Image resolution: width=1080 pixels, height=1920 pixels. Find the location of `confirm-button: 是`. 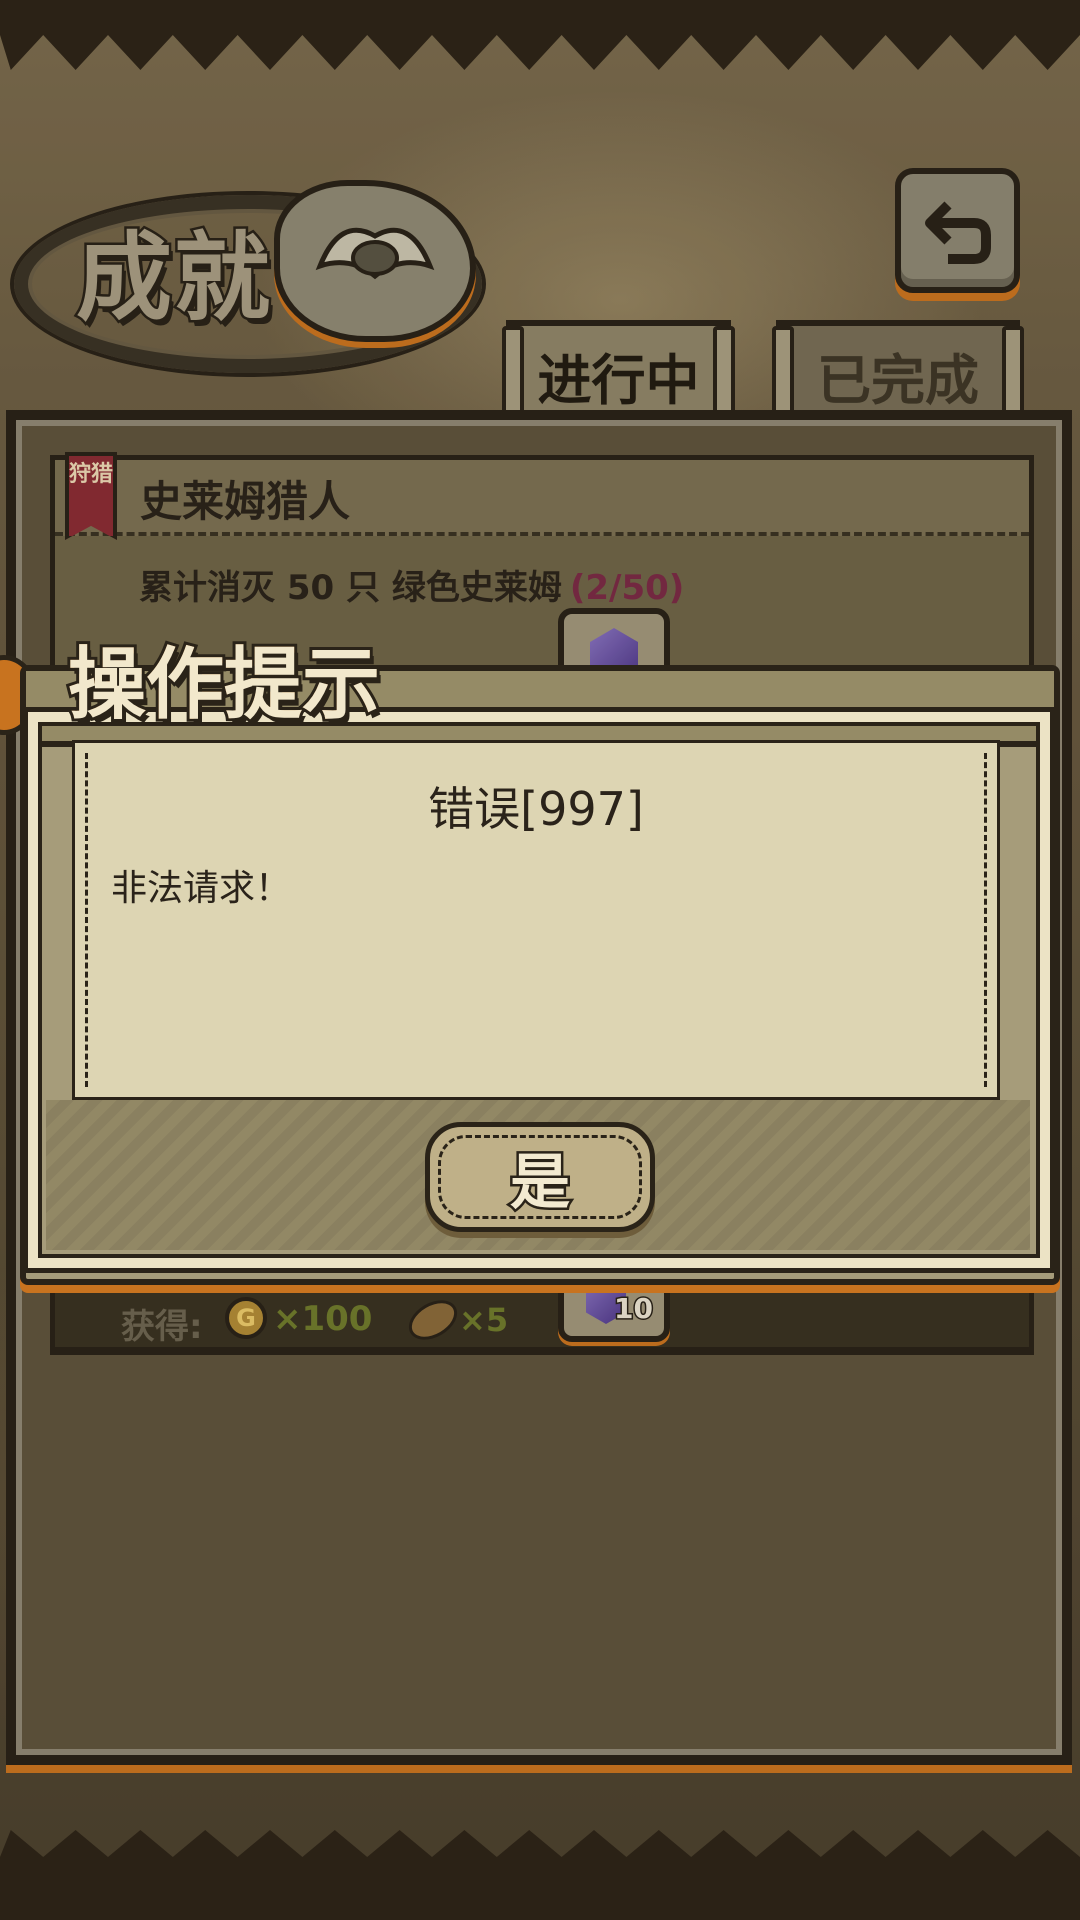

confirm-button: 是 is located at coordinates (540, 1177).